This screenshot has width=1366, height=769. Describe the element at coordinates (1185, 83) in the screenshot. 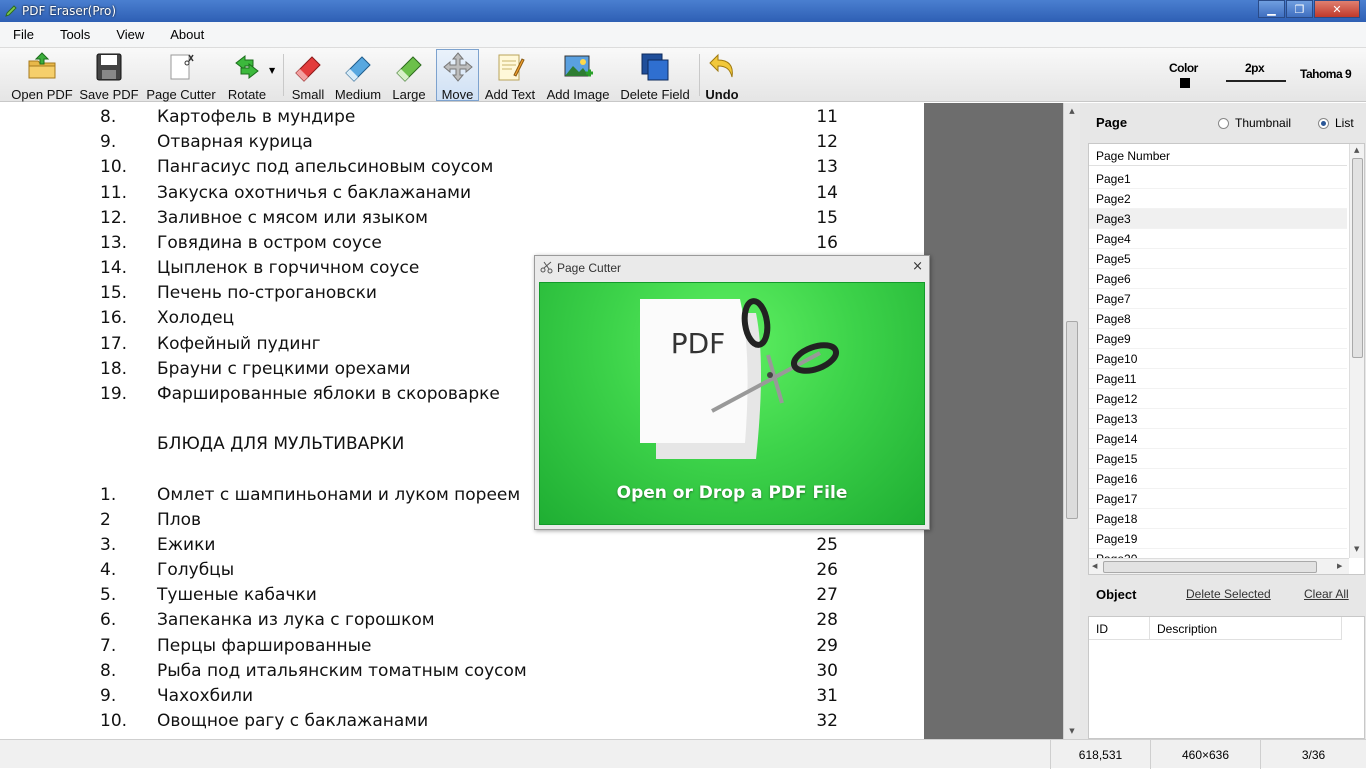

I see `color-swatch` at that location.